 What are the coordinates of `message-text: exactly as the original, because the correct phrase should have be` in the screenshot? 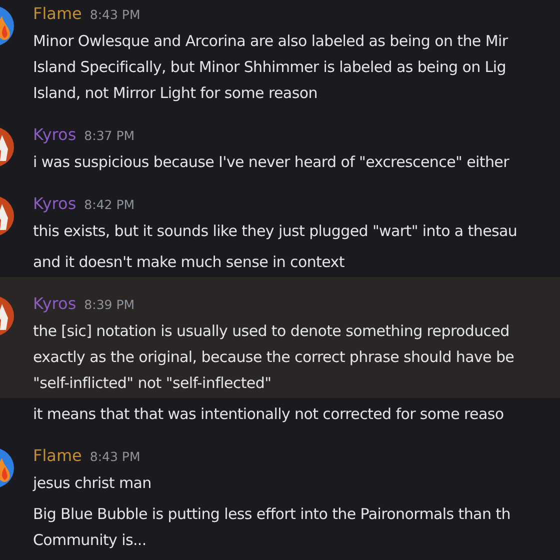 It's located at (273, 357).